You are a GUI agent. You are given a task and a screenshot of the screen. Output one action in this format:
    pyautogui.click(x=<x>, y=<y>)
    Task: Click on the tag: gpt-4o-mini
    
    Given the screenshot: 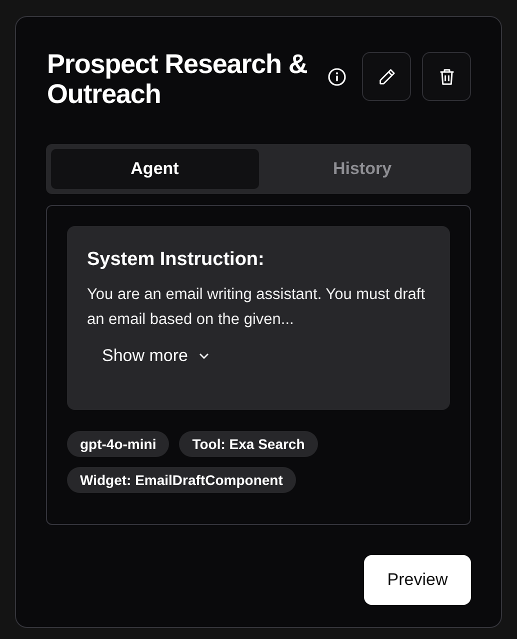 What is the action you would take?
    pyautogui.click(x=118, y=444)
    